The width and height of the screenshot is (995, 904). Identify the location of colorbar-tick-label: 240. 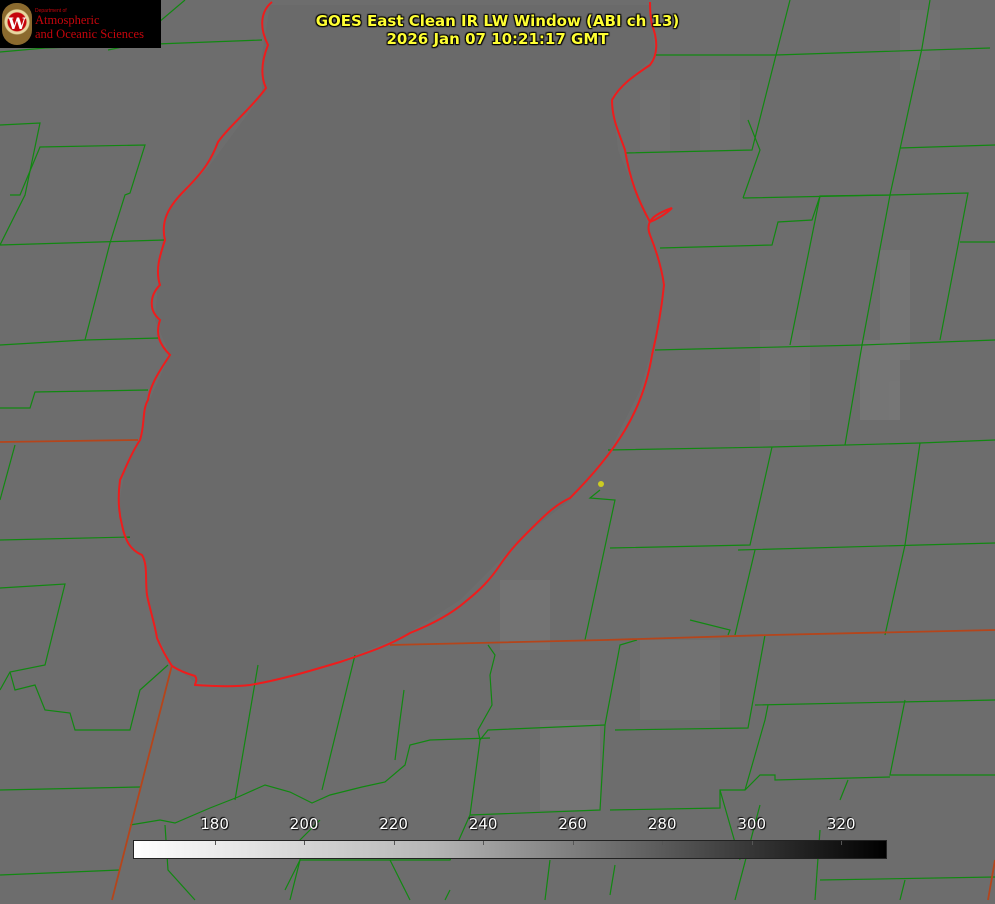
(483, 824).